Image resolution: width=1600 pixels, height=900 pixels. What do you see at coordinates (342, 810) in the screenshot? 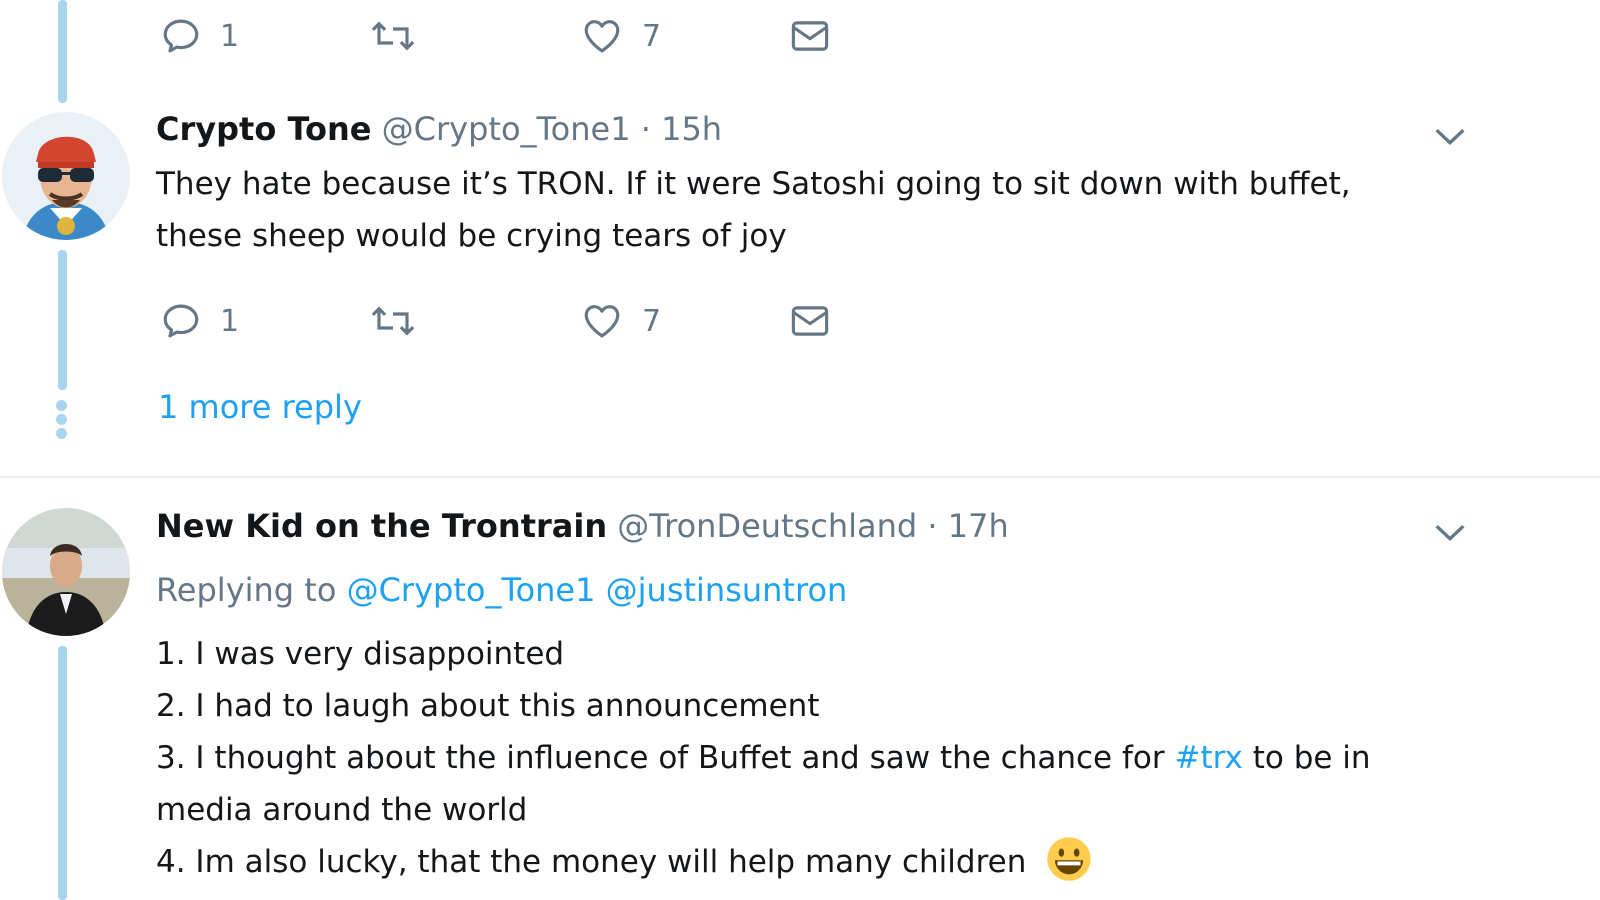
I see `tweet-text-line: media around the world` at bounding box center [342, 810].